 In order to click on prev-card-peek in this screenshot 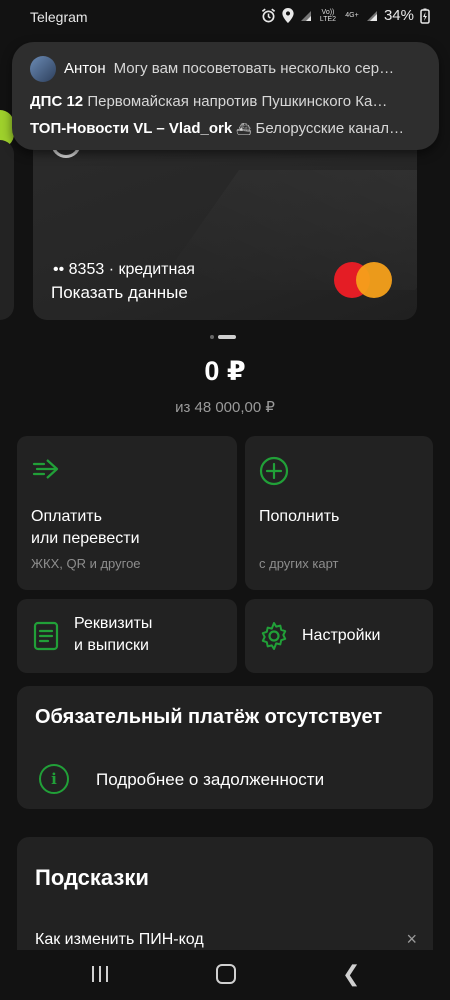, I will do `click(7, 230)`.